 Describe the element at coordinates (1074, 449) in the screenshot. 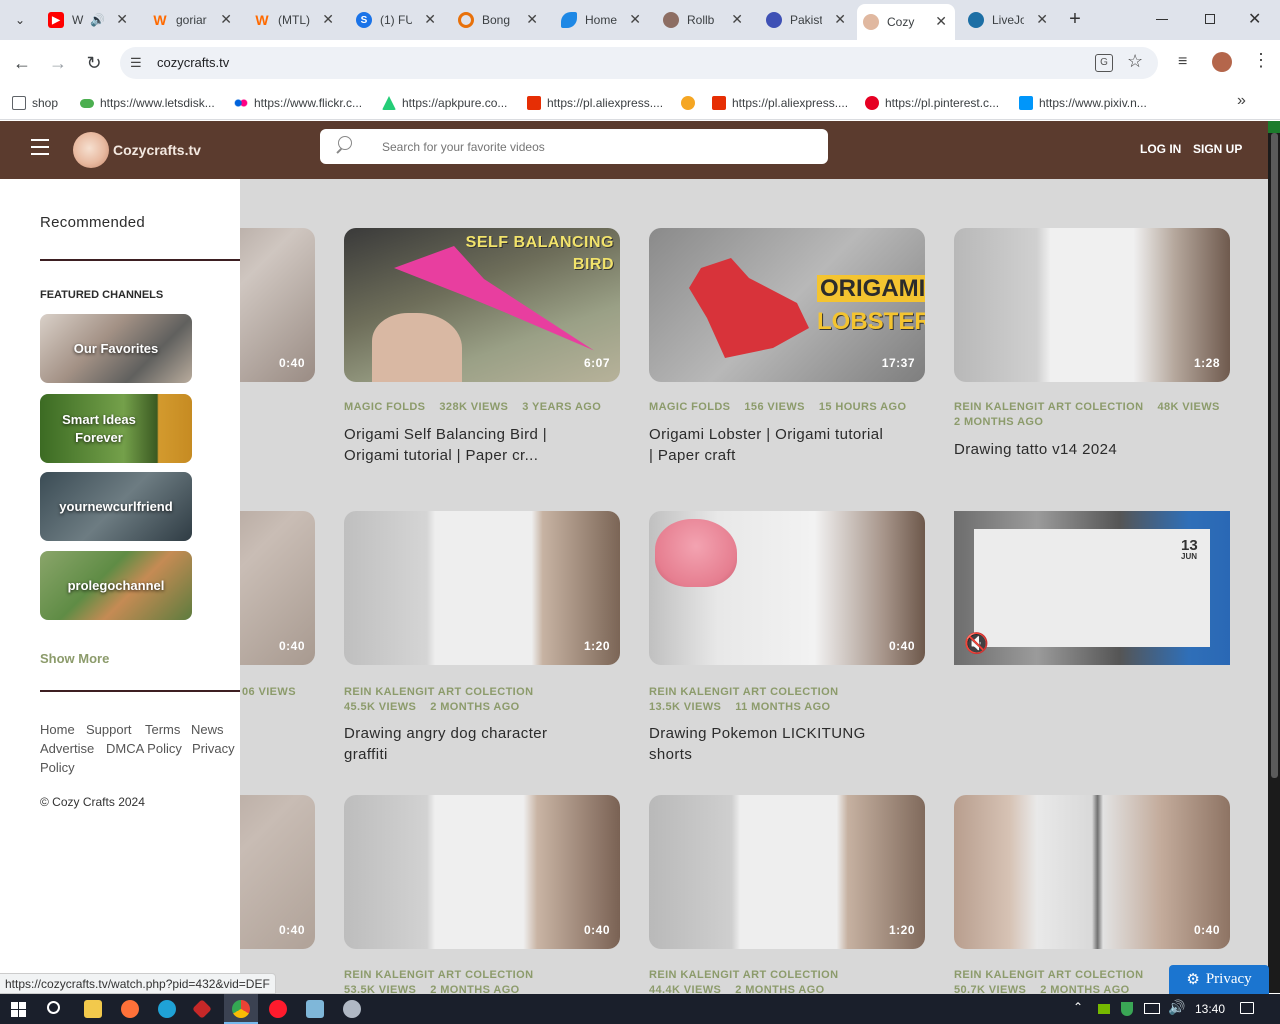

I see `video-title: Drawing tatto v14 2024` at that location.